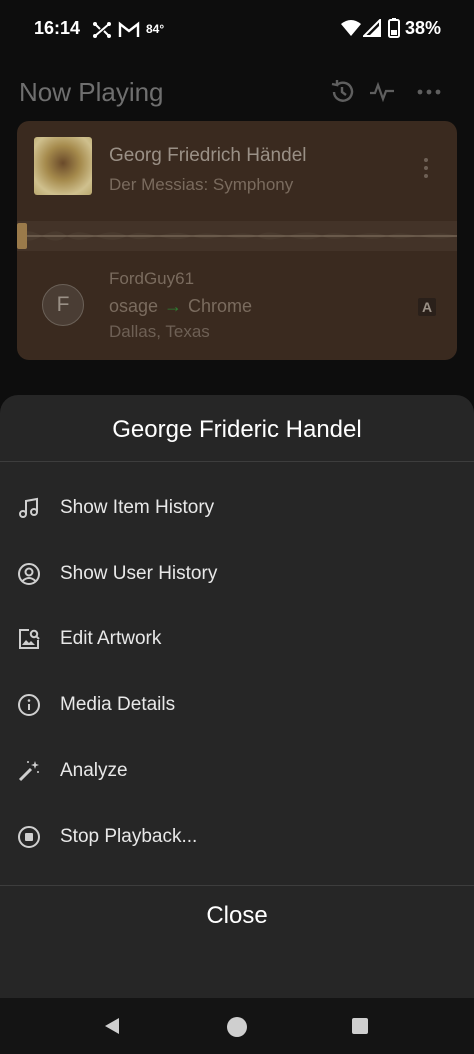 Image resolution: width=474 pixels, height=1054 pixels. I want to click on menu-item-edit-artwork: Edit Artwork, so click(237, 639).